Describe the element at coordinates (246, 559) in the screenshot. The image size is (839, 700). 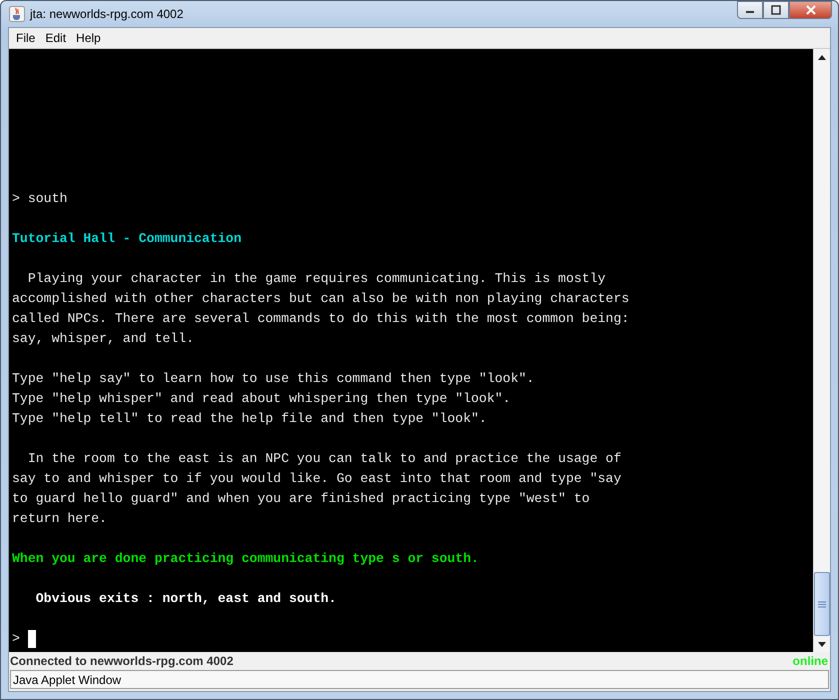
I see `notice-line: When you are done practicing communicating type s or south.` at that location.